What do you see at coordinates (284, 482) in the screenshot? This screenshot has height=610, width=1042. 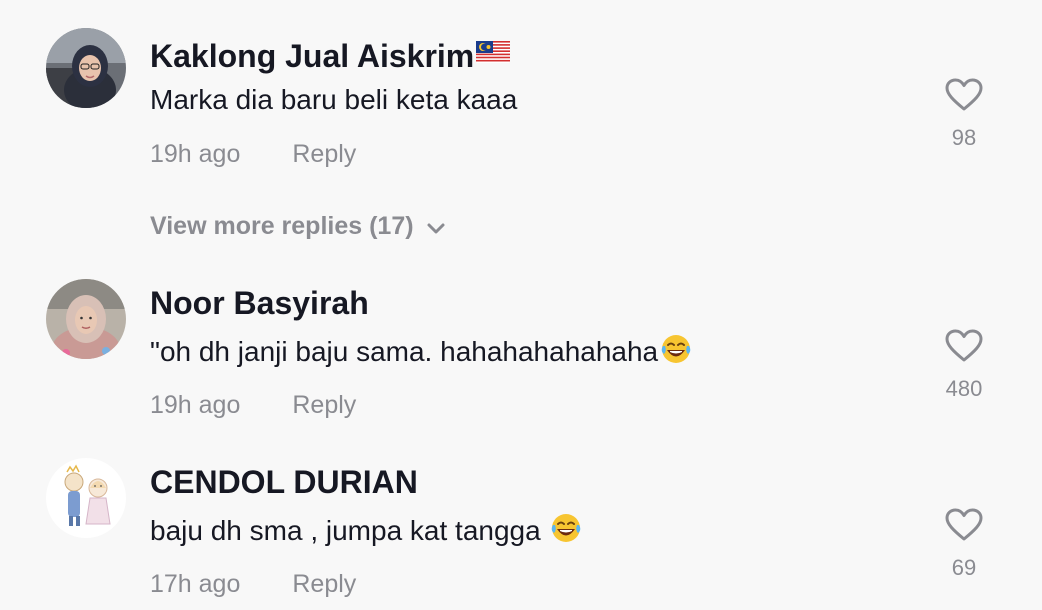 I see `comment-username: CENDOL DURIAN` at bounding box center [284, 482].